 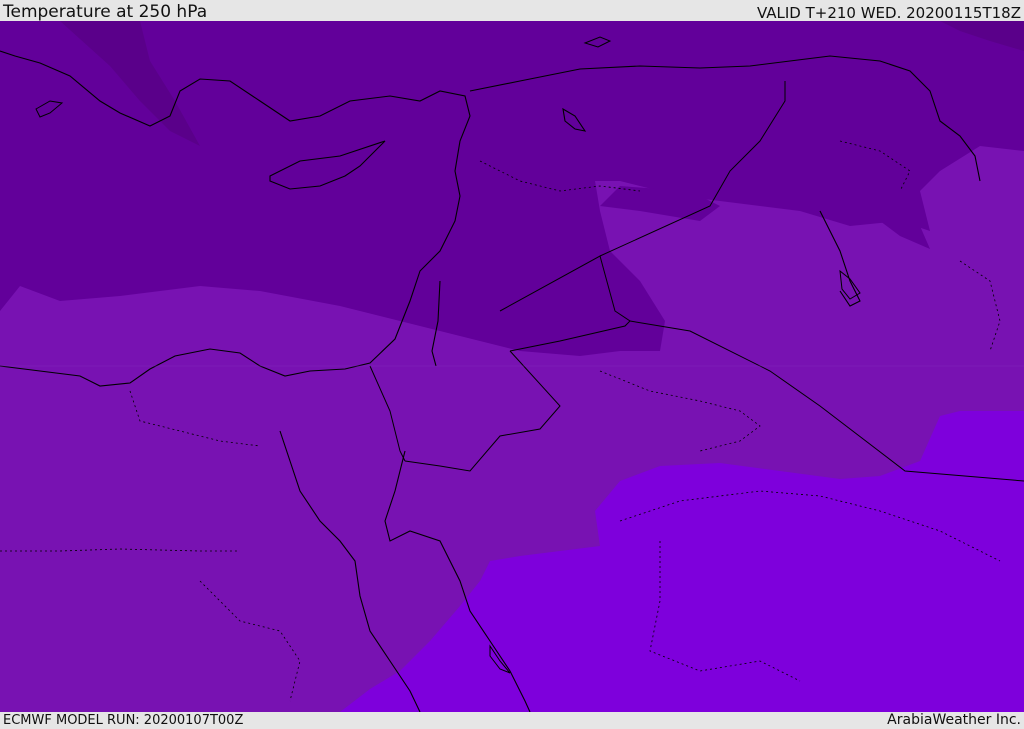 What do you see at coordinates (105, 12) in the screenshot?
I see `map-title: Temperature at 250 hPa` at bounding box center [105, 12].